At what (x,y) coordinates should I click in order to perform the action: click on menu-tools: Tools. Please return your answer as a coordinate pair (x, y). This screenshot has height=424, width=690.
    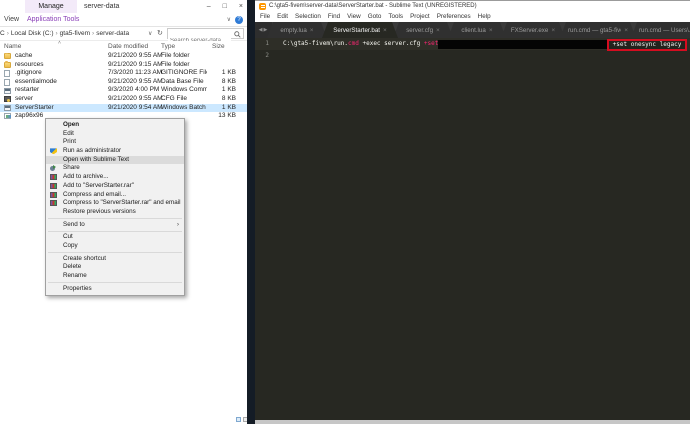
    Looking at the image, I should click on (395, 16).